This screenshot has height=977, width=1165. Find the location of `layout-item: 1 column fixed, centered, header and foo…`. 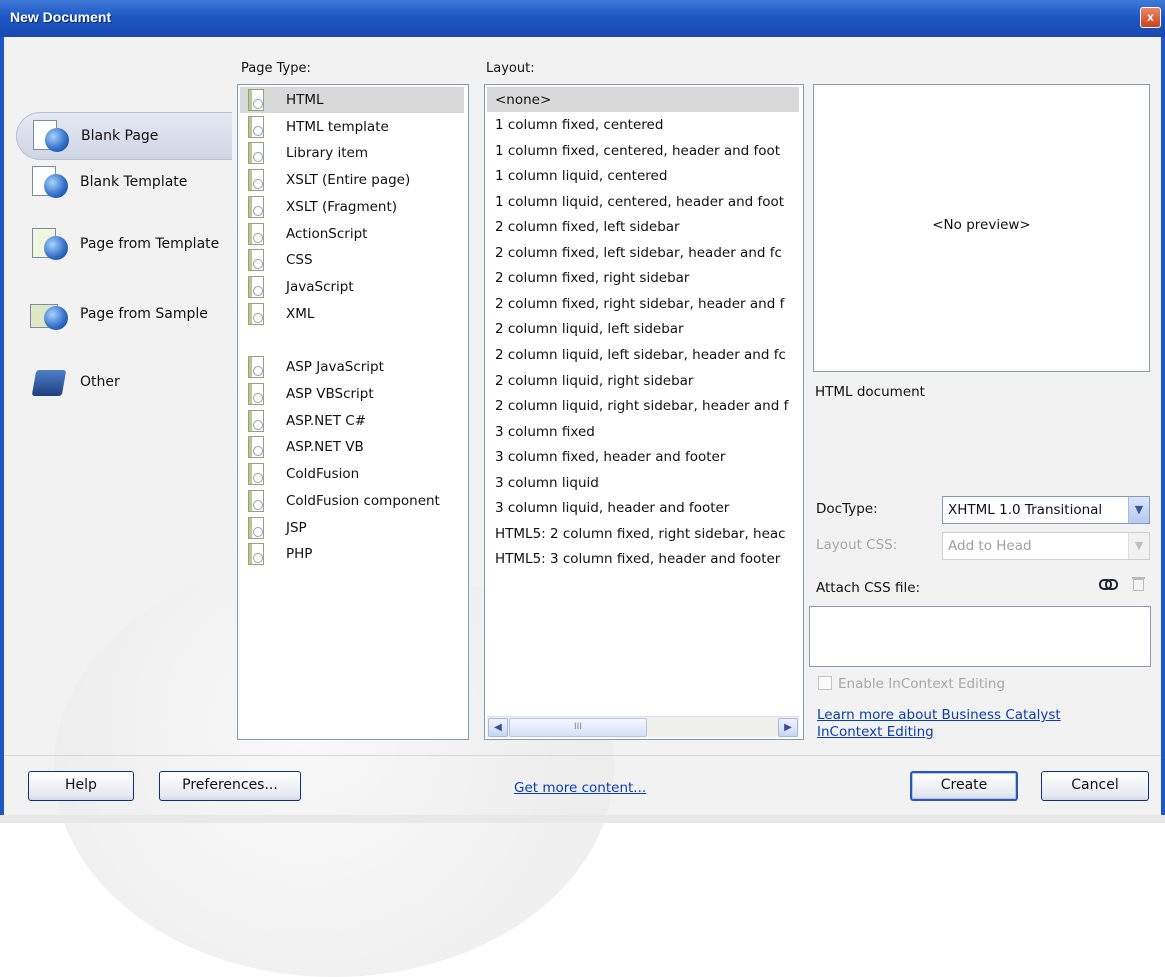

layout-item: 1 column fixed, centered, header and foo… is located at coordinates (643, 150).